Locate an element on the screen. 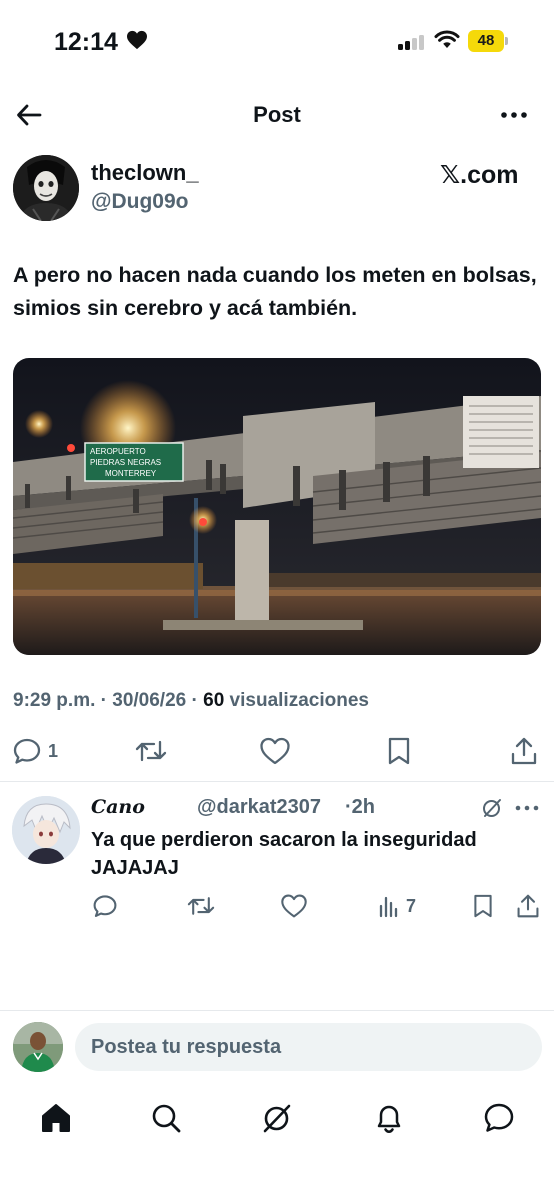 The width and height of the screenshot is (554, 1200). post-actions: 1 is located at coordinates (277, 752).